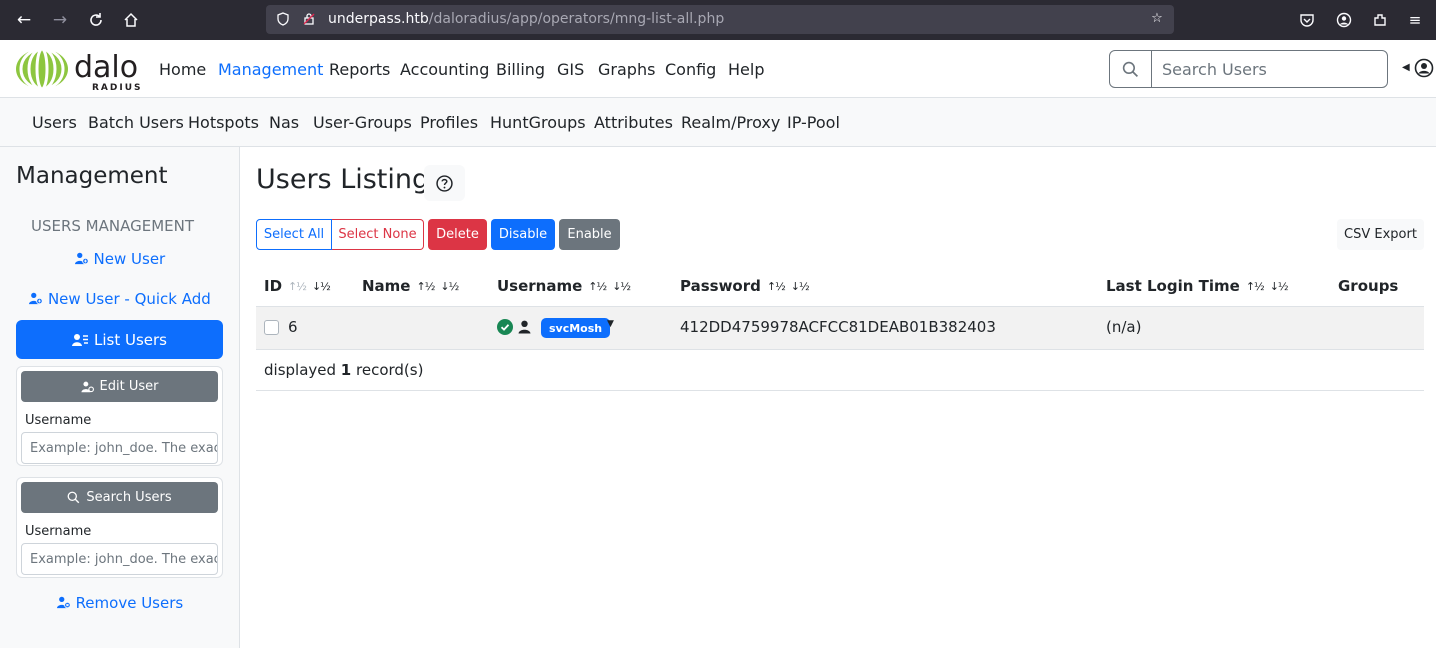  Describe the element at coordinates (60, 20) in the screenshot. I see `forward-icon: →` at that location.